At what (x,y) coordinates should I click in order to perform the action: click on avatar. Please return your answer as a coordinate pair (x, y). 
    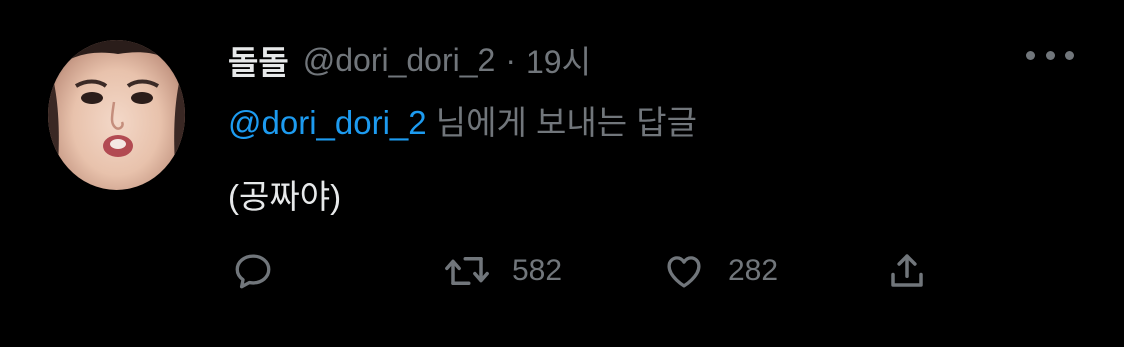
    Looking at the image, I should click on (116, 115).